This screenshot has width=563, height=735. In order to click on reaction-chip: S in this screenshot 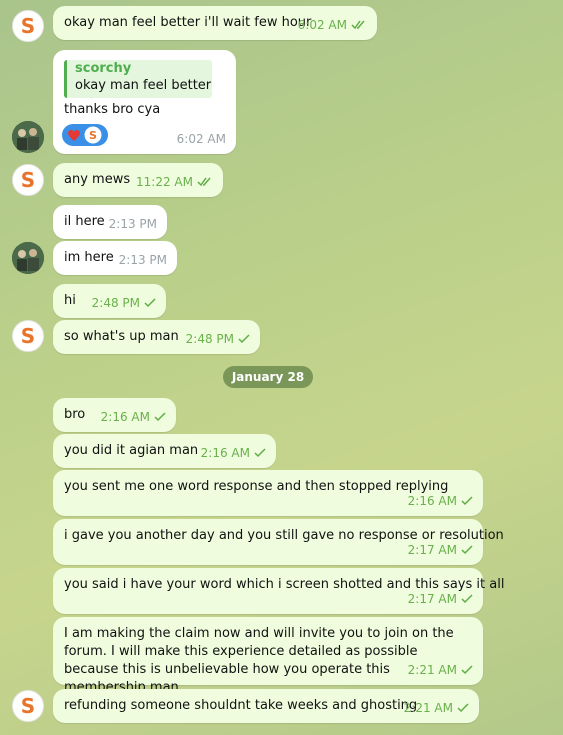, I will do `click(85, 135)`.